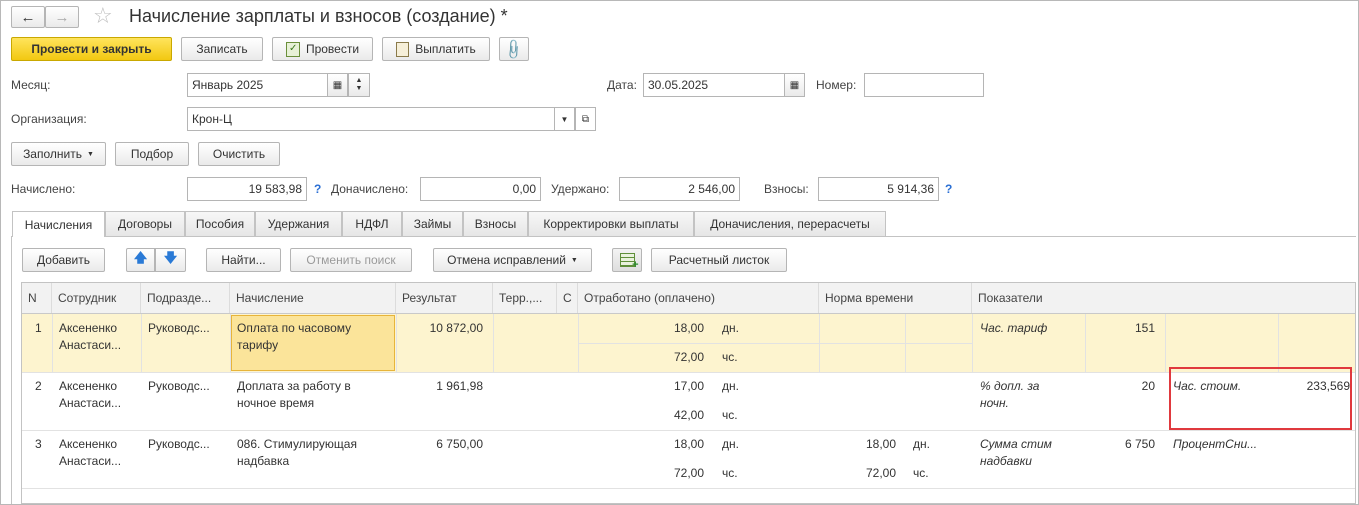 This screenshot has height=505, width=1359. Describe the element at coordinates (152, 154) in the screenshot. I see `select-button: Подбор` at that location.